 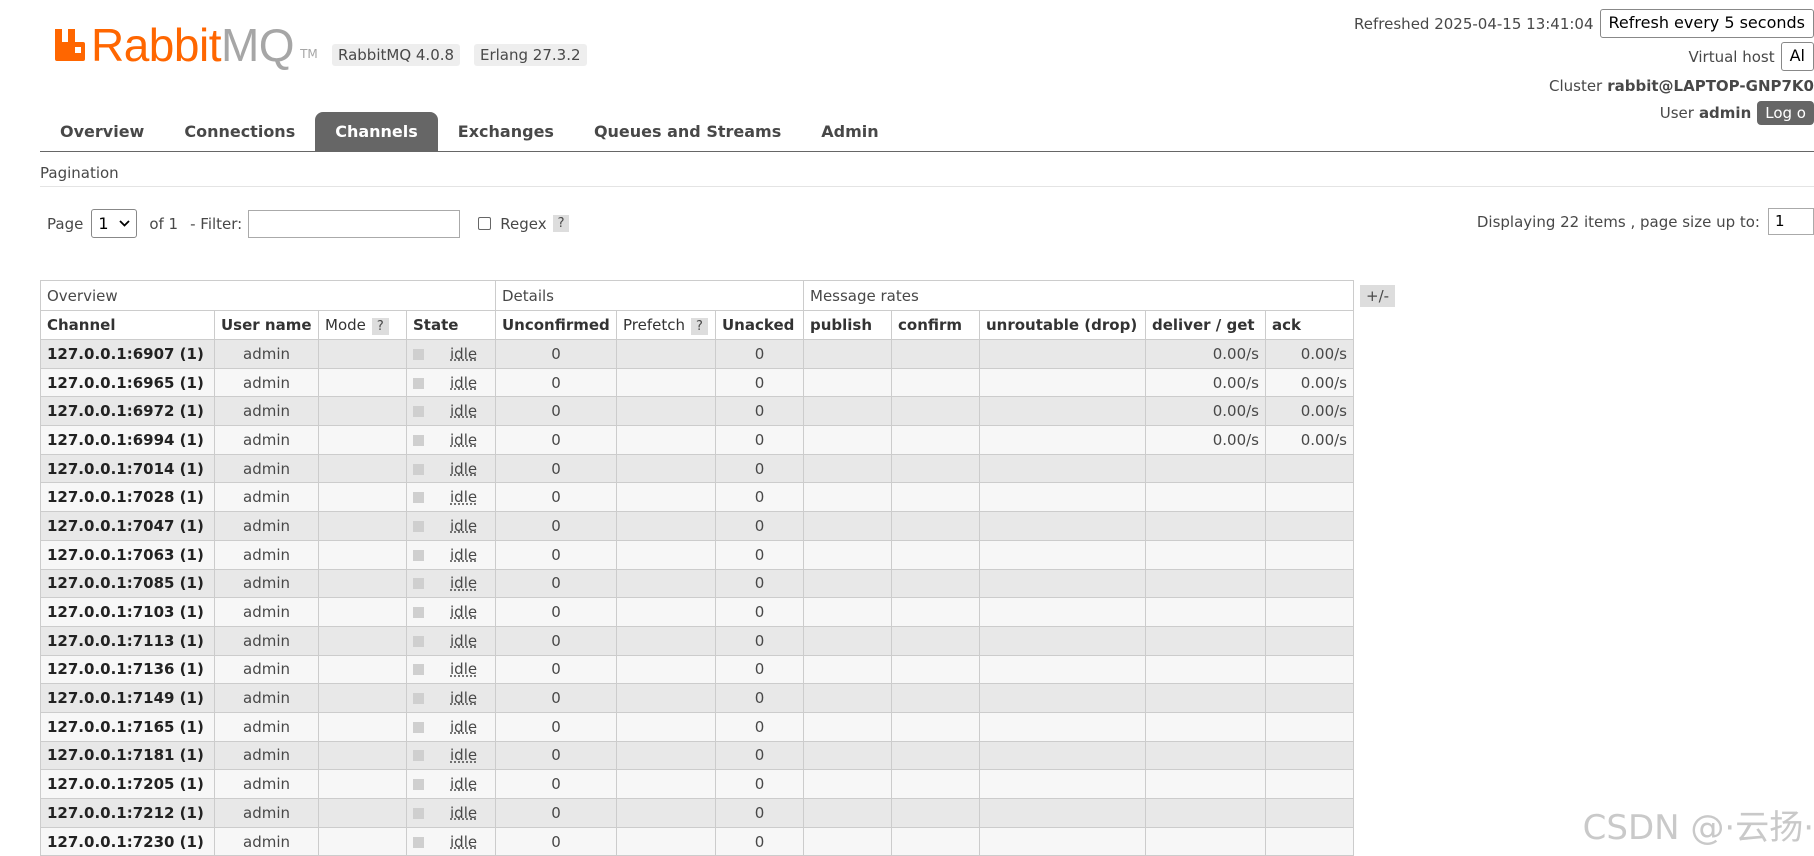 I want to click on table-row: 127.0.0.1:7212 (1) admin idle 0 0, so click(x=697, y=813).